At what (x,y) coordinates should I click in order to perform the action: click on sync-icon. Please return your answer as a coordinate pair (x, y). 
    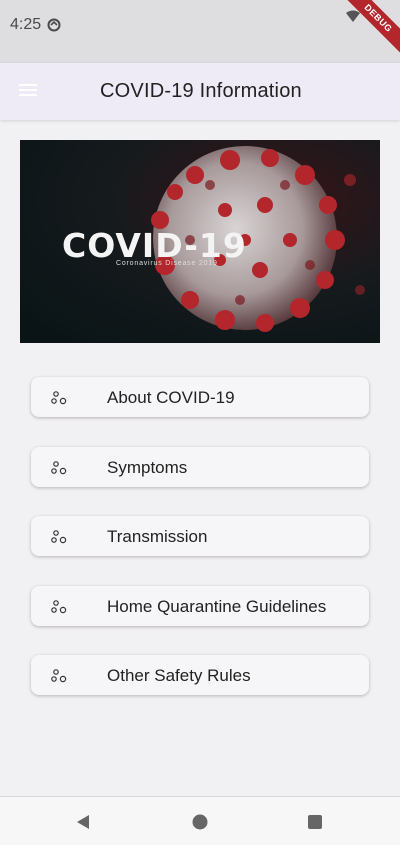
    Looking at the image, I should click on (54, 25).